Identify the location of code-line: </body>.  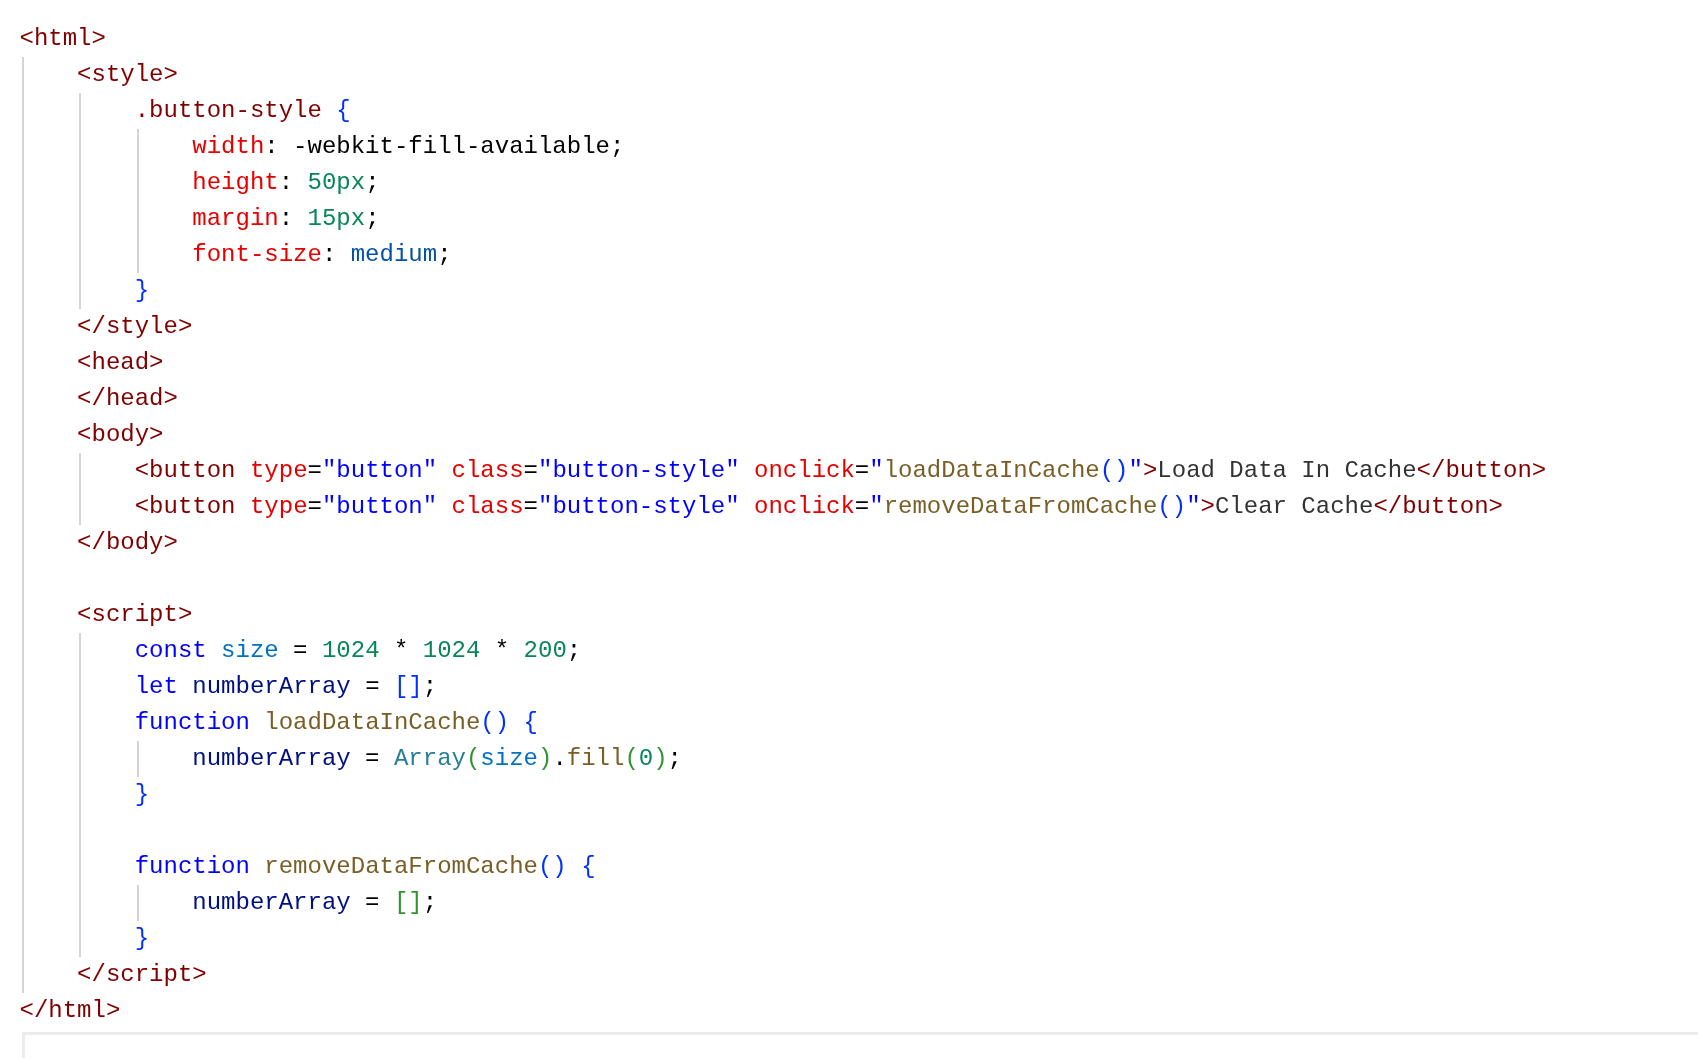
(127, 543).